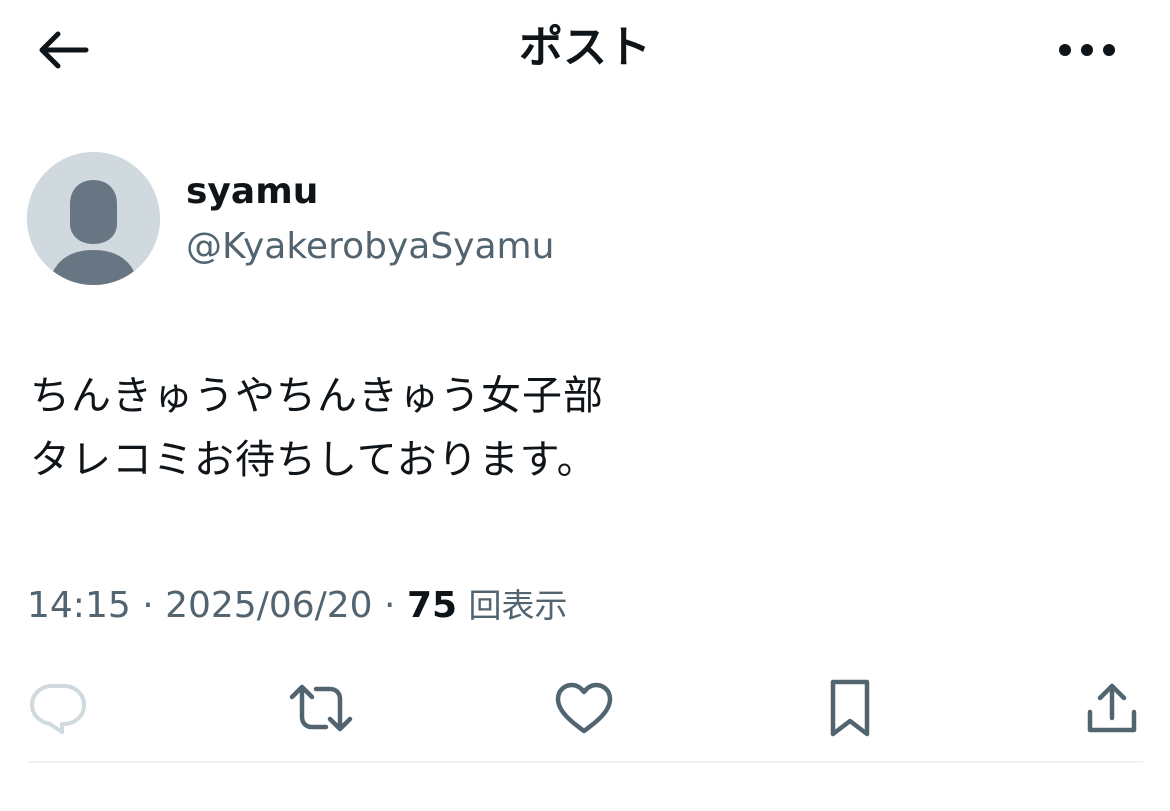 The image size is (1170, 811). I want to click on post-time: 14:15, so click(79, 605).